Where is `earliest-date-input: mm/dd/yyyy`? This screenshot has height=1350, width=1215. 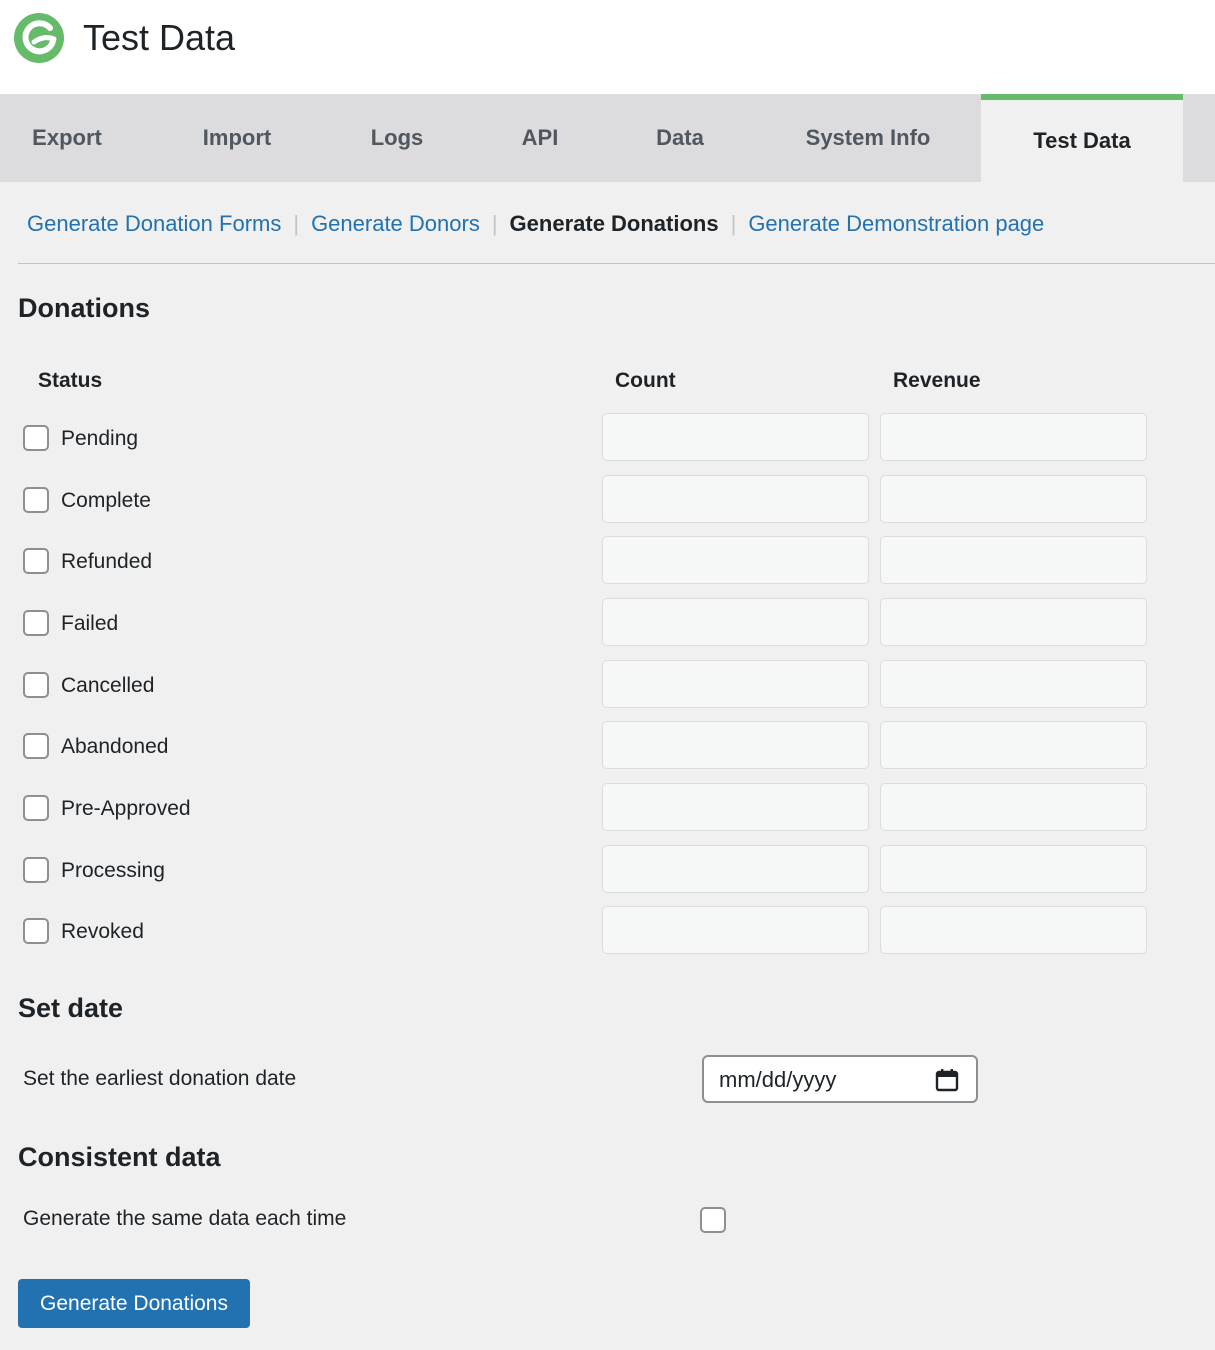
earliest-date-input: mm/dd/yyyy is located at coordinates (840, 1079).